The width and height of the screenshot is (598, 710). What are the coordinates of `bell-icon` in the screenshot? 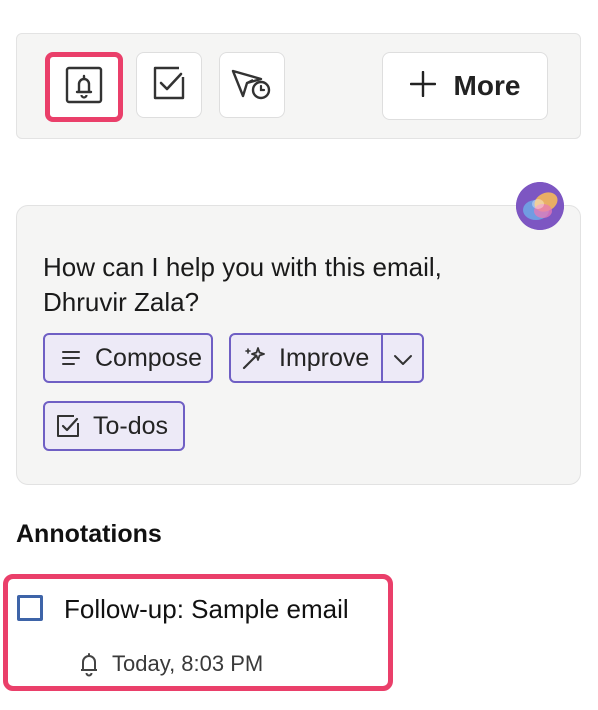 It's located at (89, 664).